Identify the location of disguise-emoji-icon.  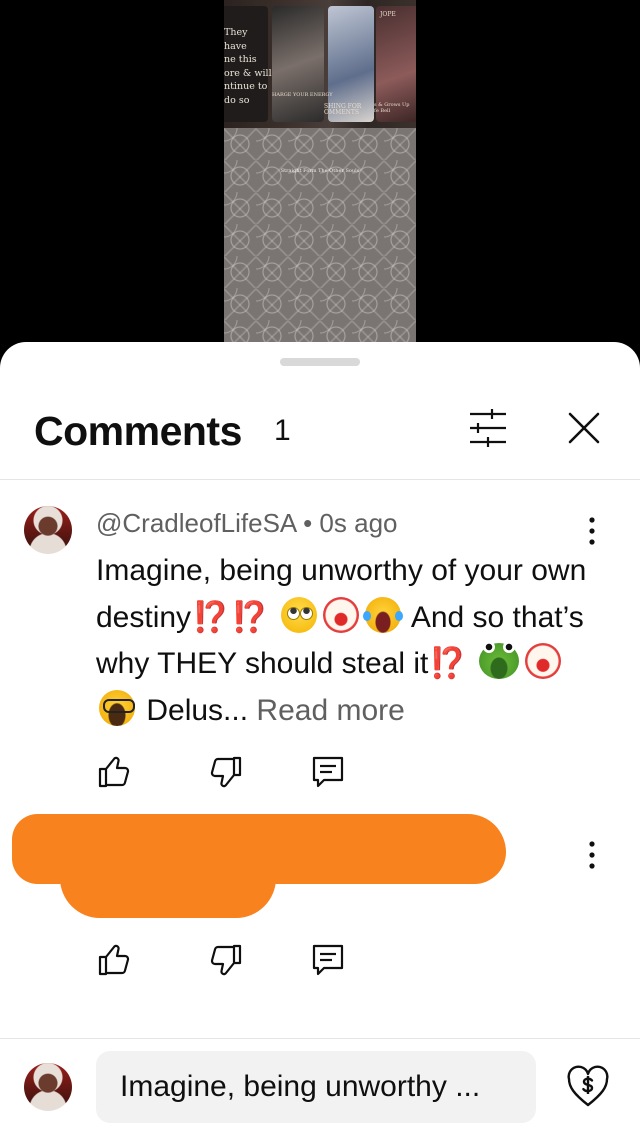
(117, 707).